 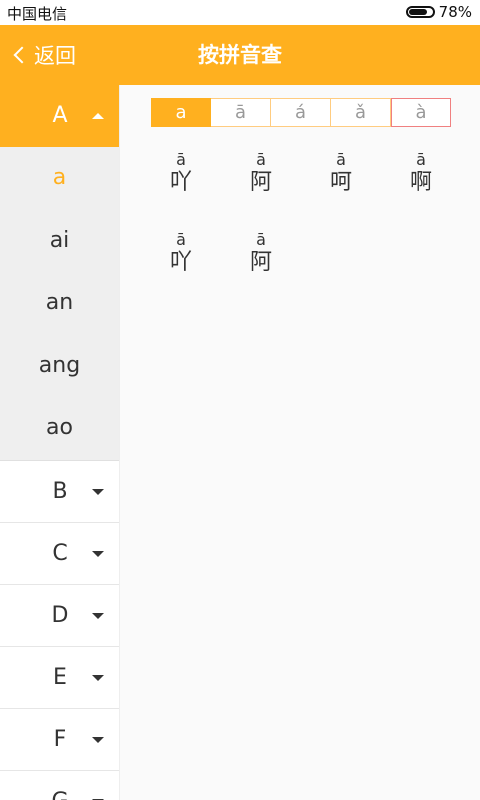 I want to click on syllable-item-ang: ang, so click(x=59, y=366).